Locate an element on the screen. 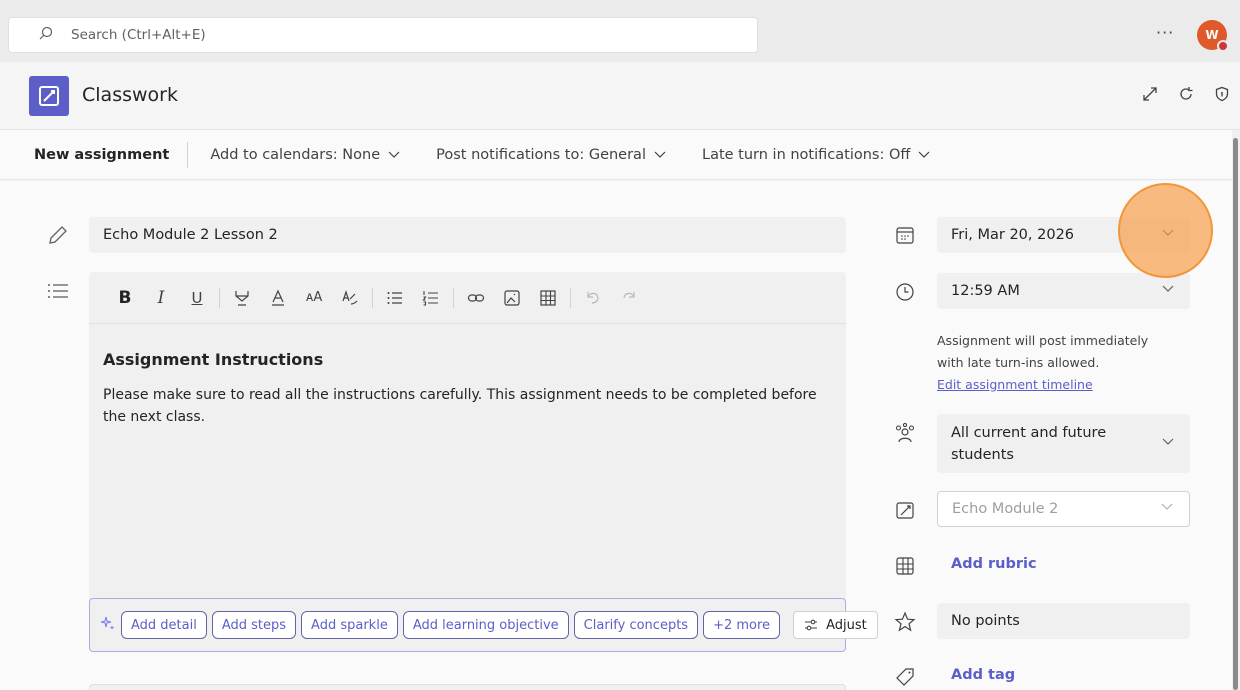  underline-icon: U is located at coordinates (197, 298).